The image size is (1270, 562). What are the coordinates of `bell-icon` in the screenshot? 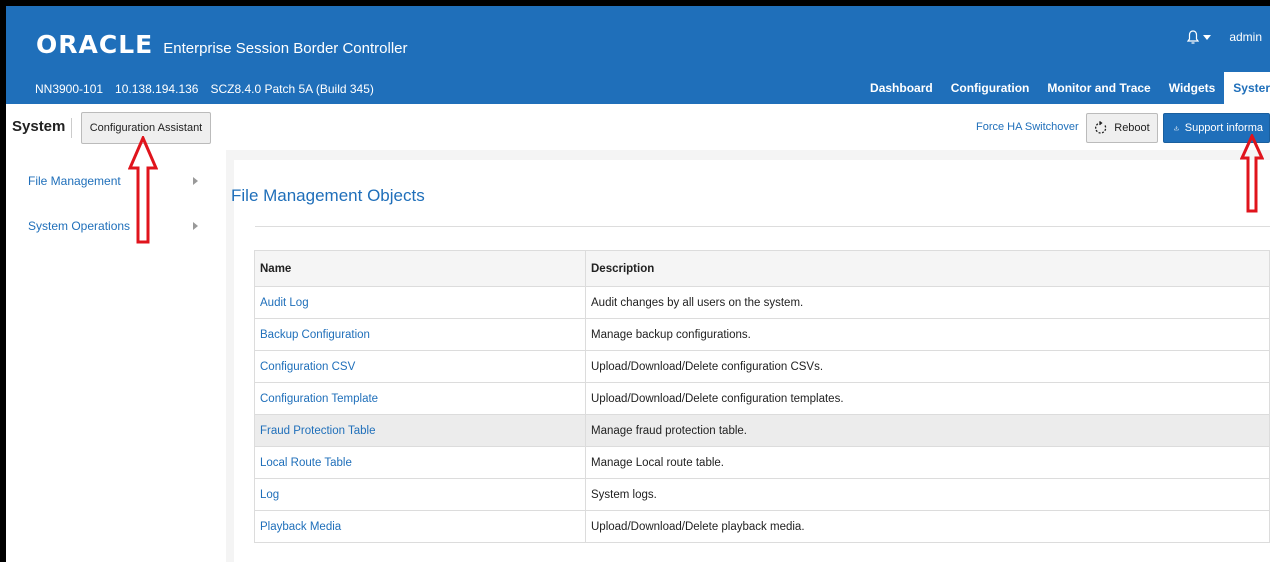 It's located at (1193, 37).